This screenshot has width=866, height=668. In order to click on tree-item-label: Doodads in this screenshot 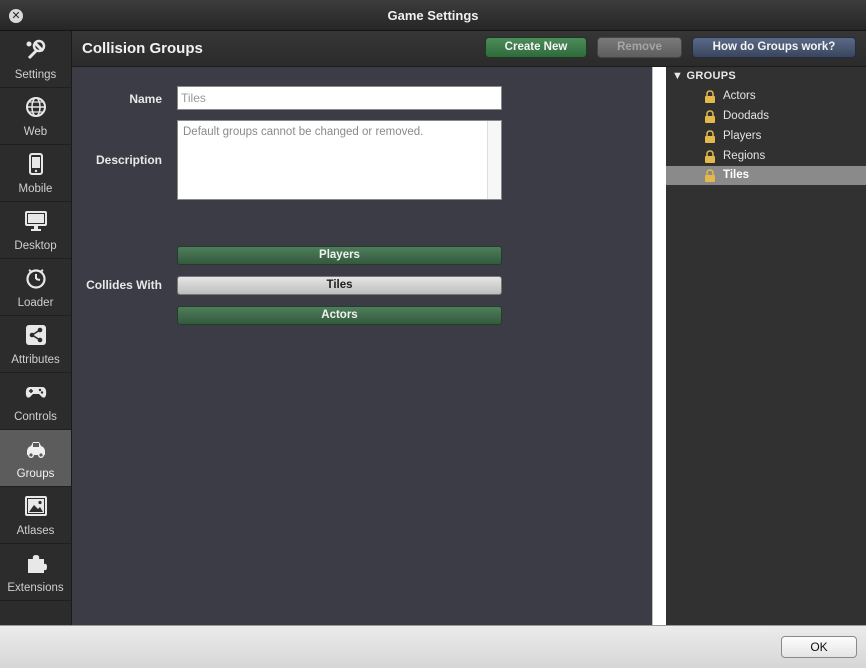, I will do `click(746, 116)`.